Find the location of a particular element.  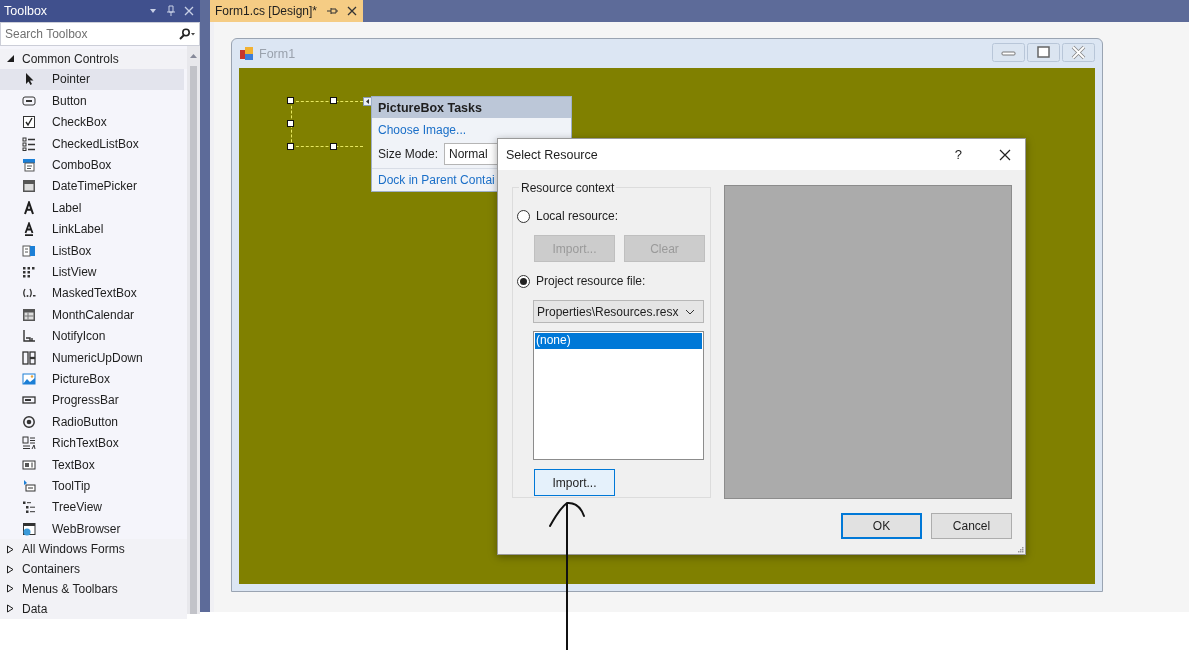

radio-button-icon is located at coordinates (29, 421).